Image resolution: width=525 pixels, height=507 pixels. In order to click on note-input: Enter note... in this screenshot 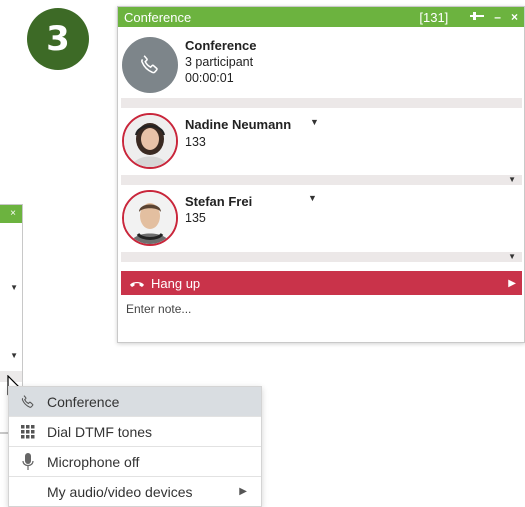, I will do `click(321, 319)`.